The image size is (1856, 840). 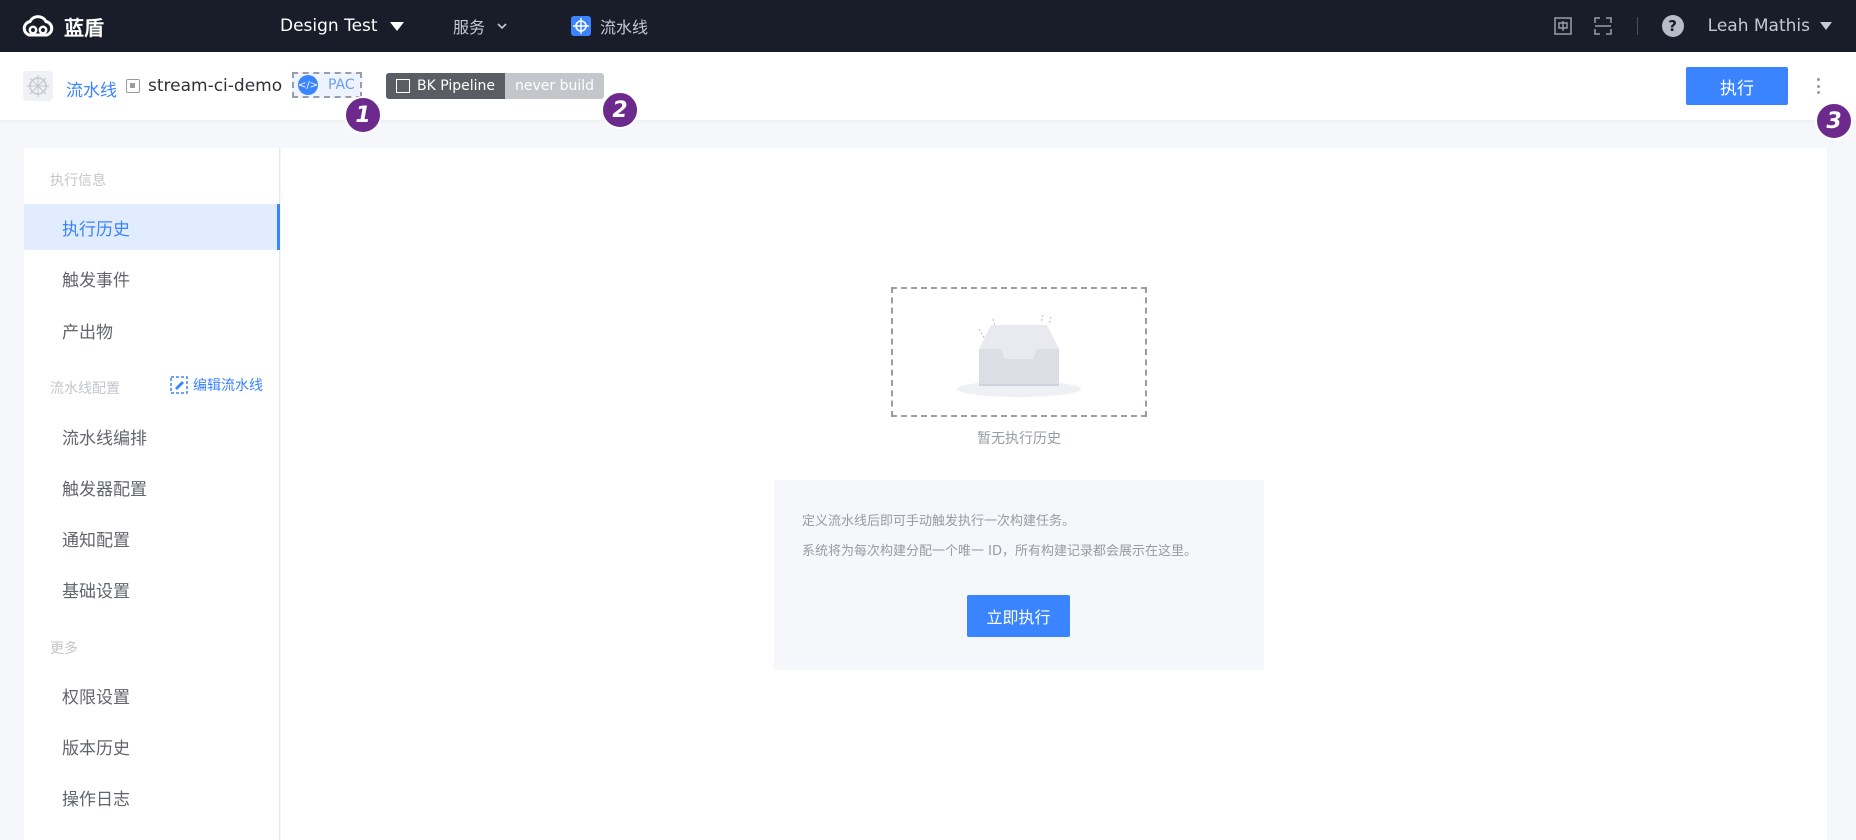 I want to click on pipeline-nav: 流水线, so click(x=609, y=26).